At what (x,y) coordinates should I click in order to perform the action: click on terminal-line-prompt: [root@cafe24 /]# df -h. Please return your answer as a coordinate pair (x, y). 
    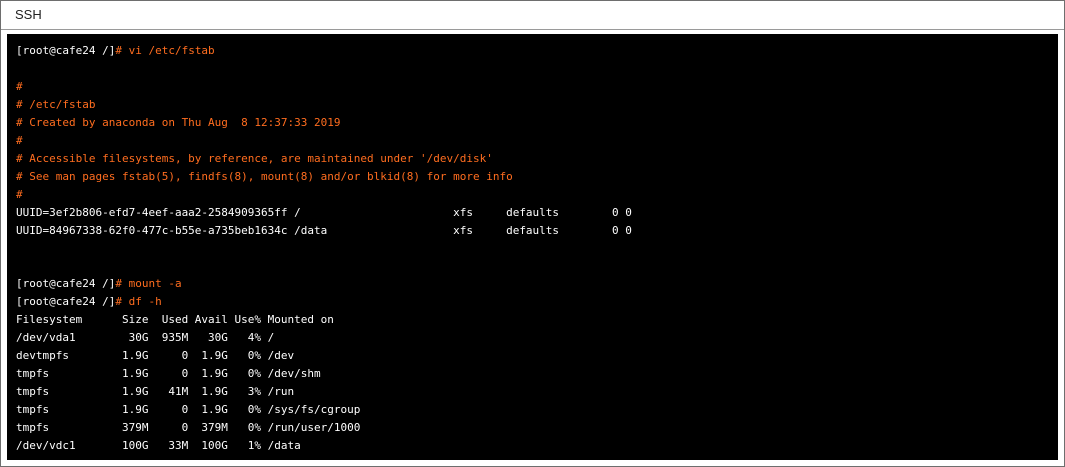
    Looking at the image, I should click on (89, 301).